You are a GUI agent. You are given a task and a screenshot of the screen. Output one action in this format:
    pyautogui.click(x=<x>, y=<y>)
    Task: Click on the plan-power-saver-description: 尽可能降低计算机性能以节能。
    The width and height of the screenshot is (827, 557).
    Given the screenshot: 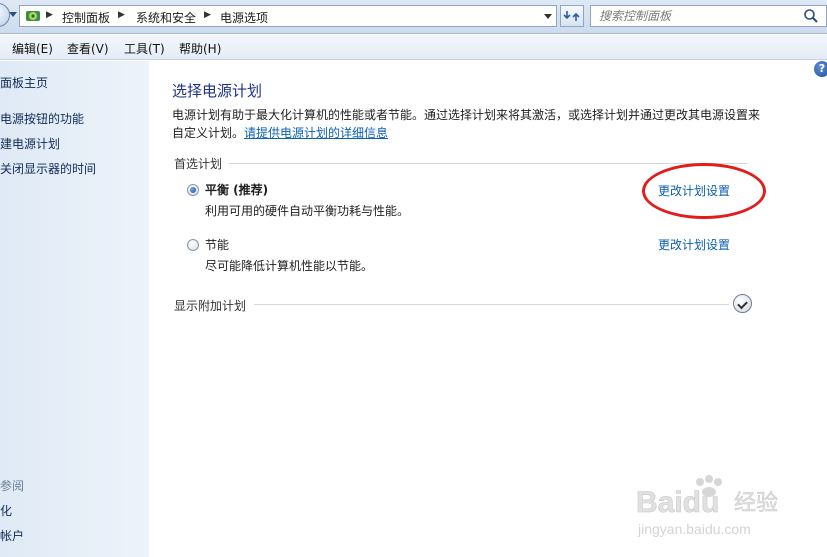 What is the action you would take?
    pyautogui.click(x=289, y=266)
    